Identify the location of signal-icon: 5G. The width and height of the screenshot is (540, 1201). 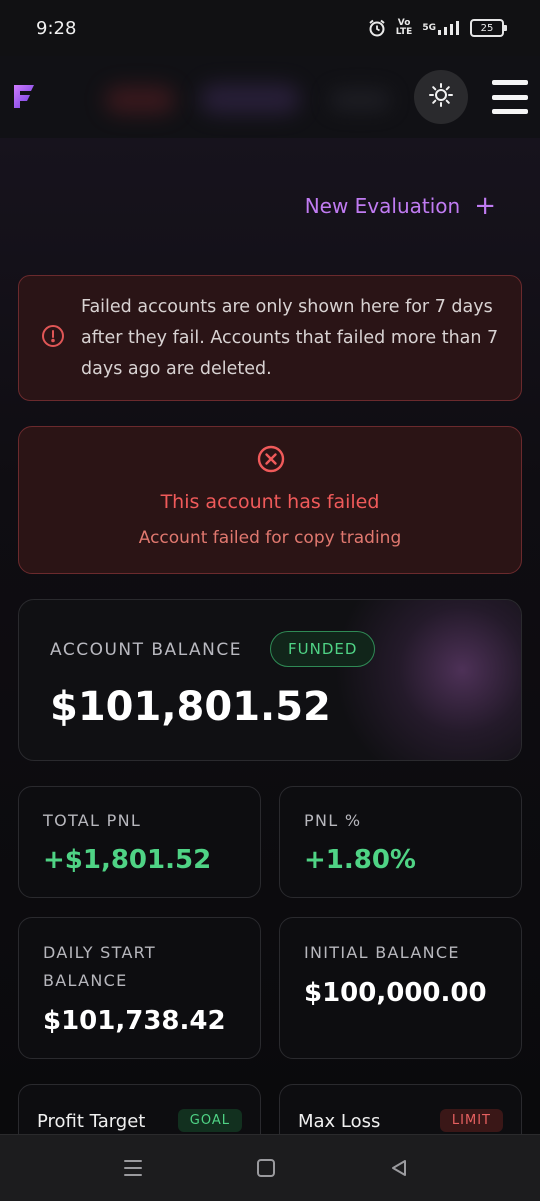
(441, 28).